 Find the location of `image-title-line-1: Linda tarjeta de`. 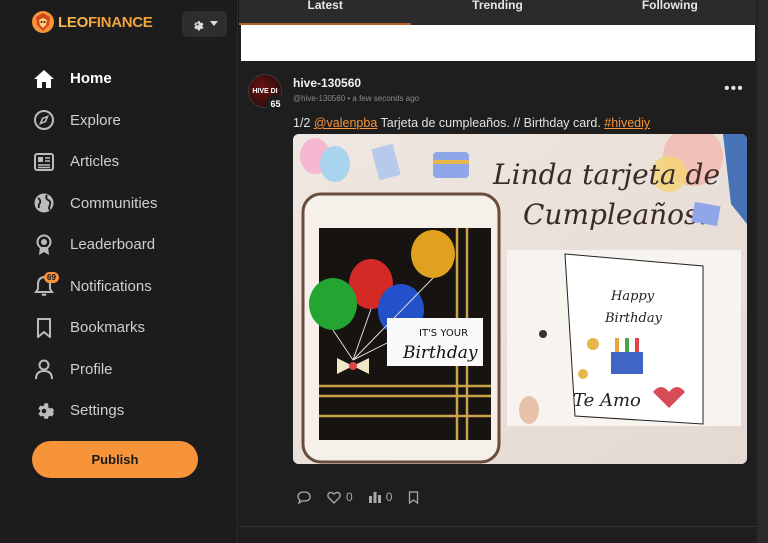

image-title-line-1: Linda tarjeta de is located at coordinates (606, 174).